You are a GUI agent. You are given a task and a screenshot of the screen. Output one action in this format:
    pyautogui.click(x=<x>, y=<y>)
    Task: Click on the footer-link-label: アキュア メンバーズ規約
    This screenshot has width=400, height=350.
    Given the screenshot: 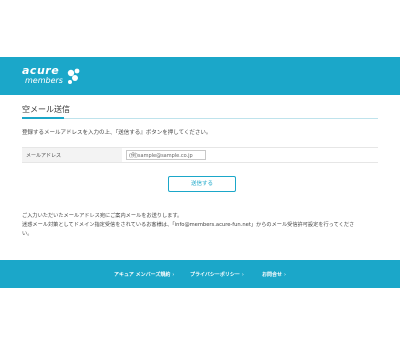 What is the action you would take?
    pyautogui.click(x=142, y=275)
    